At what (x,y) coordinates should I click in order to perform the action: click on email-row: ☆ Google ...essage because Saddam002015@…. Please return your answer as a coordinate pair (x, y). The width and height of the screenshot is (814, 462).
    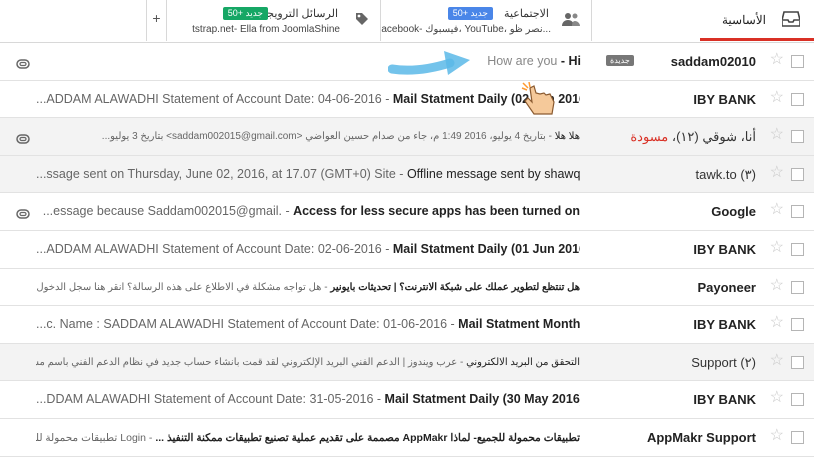
    Looking at the image, I should click on (407, 212).